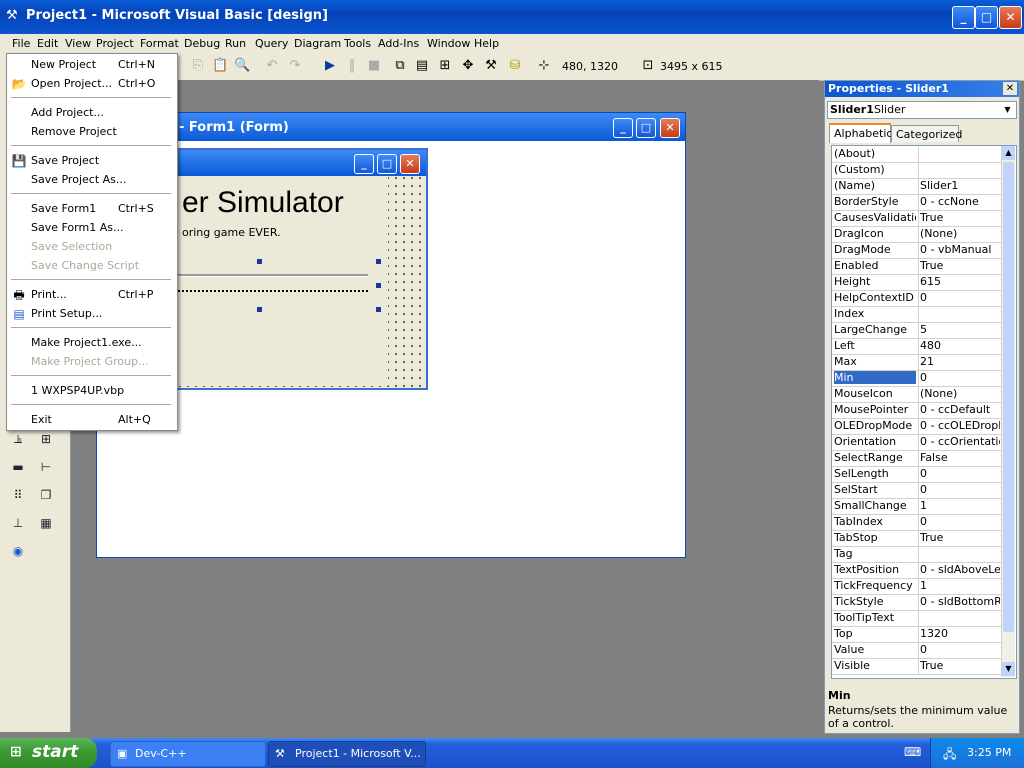 This screenshot has width=1024, height=768. Describe the element at coordinates (917, 202) in the screenshot. I see `property-row: BorderStyle 0 - ccNone` at that location.